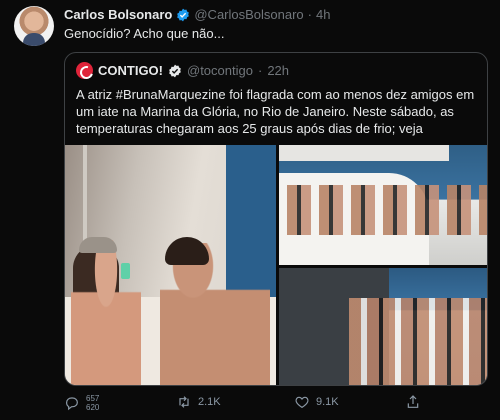 The image size is (500, 420). Describe the element at coordinates (93, 407) in the screenshot. I see `reply-count-line2: 620` at that location.